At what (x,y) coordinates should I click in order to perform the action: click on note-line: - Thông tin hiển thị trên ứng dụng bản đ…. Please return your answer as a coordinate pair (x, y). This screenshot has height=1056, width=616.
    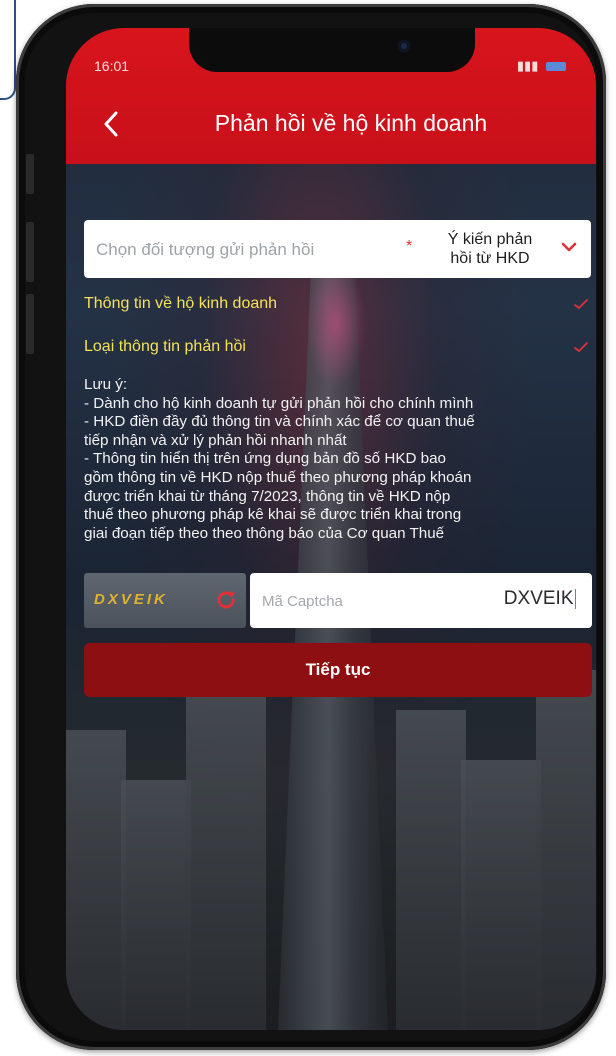
    Looking at the image, I should click on (265, 459).